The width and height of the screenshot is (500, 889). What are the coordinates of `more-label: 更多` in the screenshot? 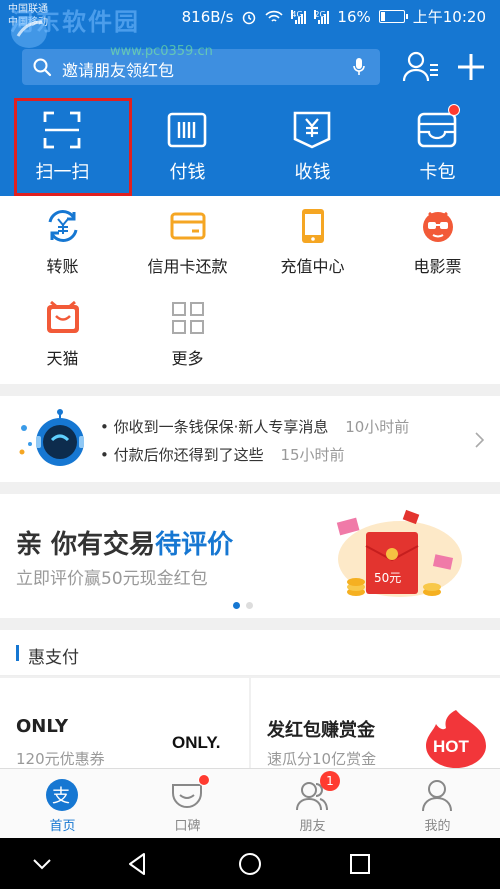 It's located at (187, 358).